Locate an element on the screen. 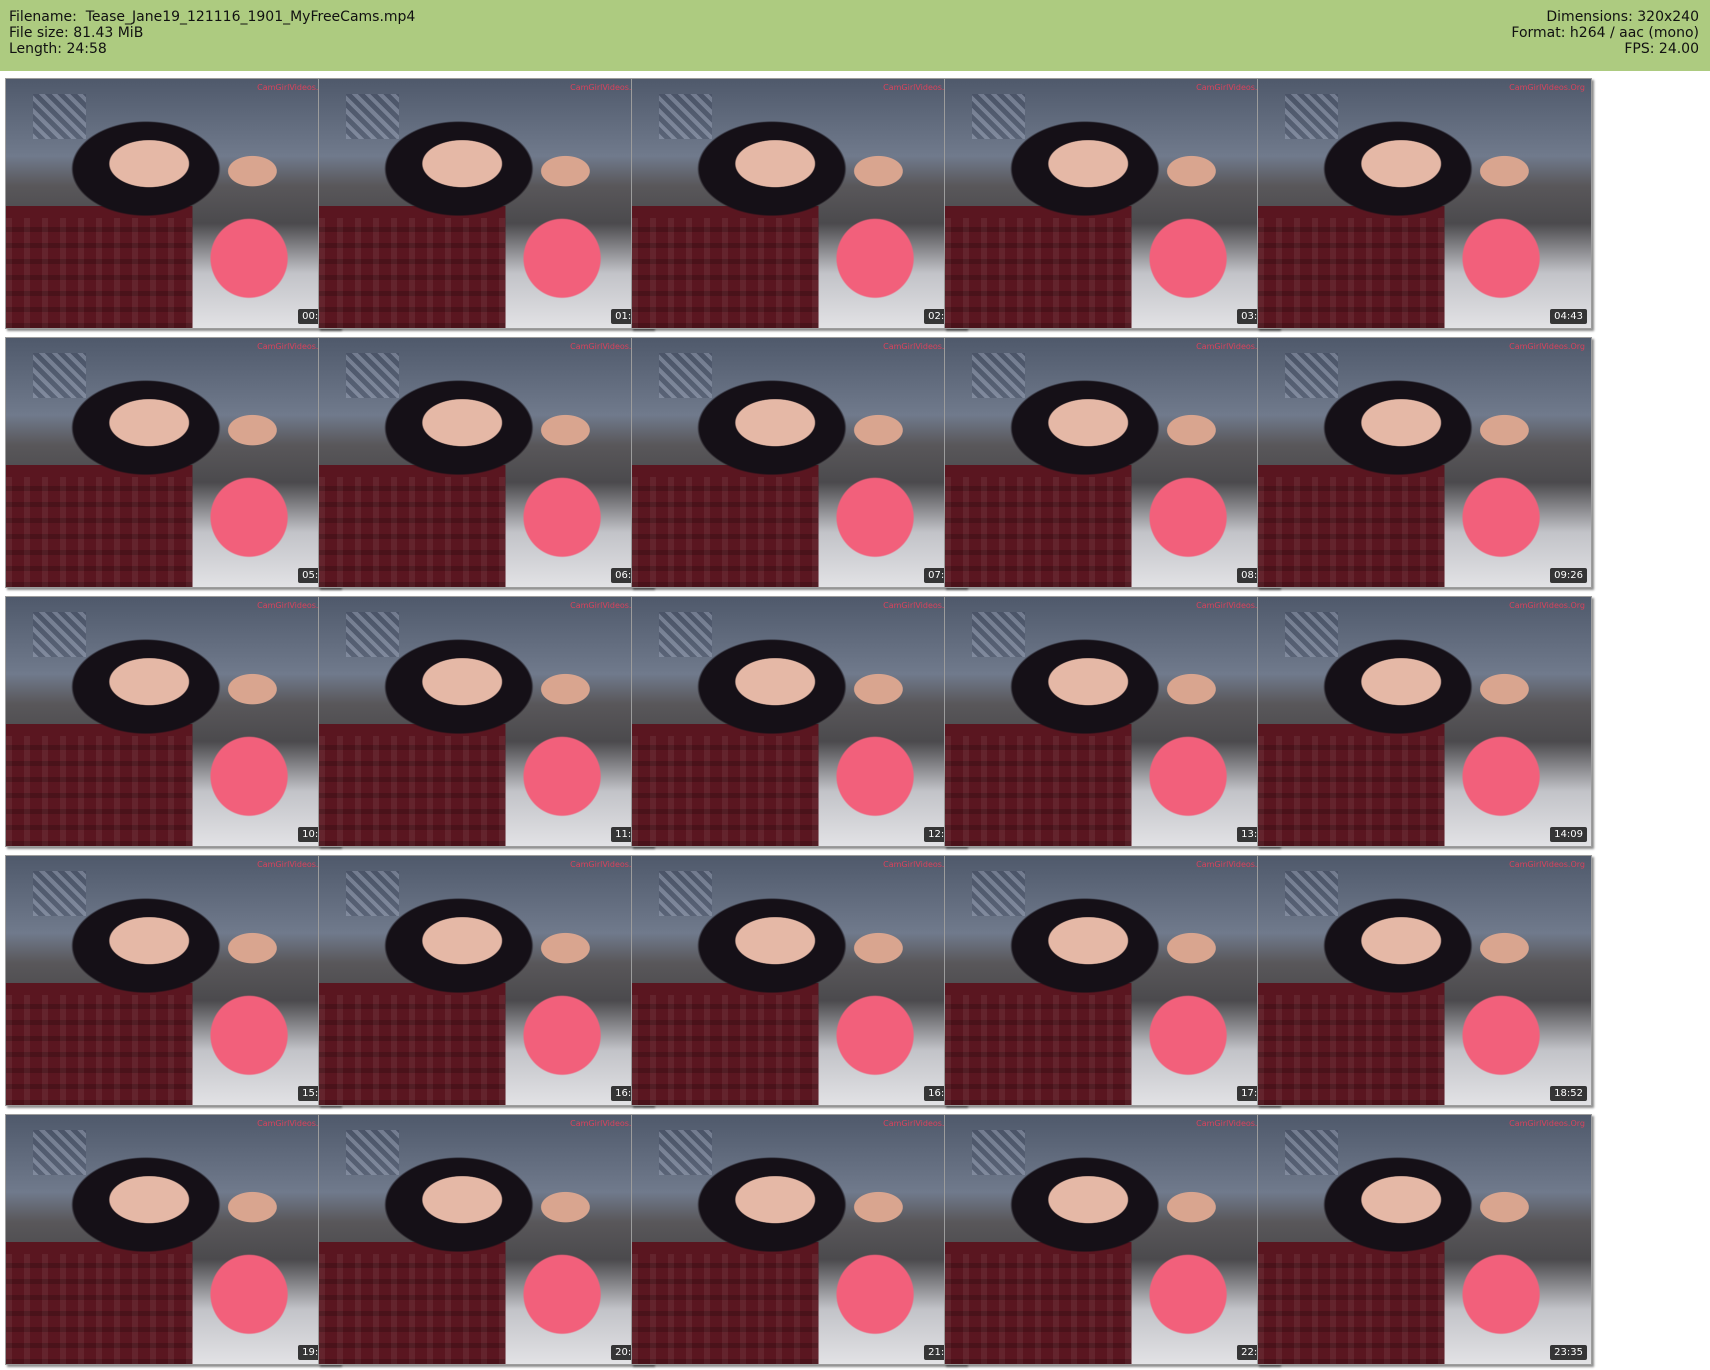 The image size is (1710, 1370). video-thumbnail: CamGirlVideos.Org 01:53 is located at coordinates (485, 203).